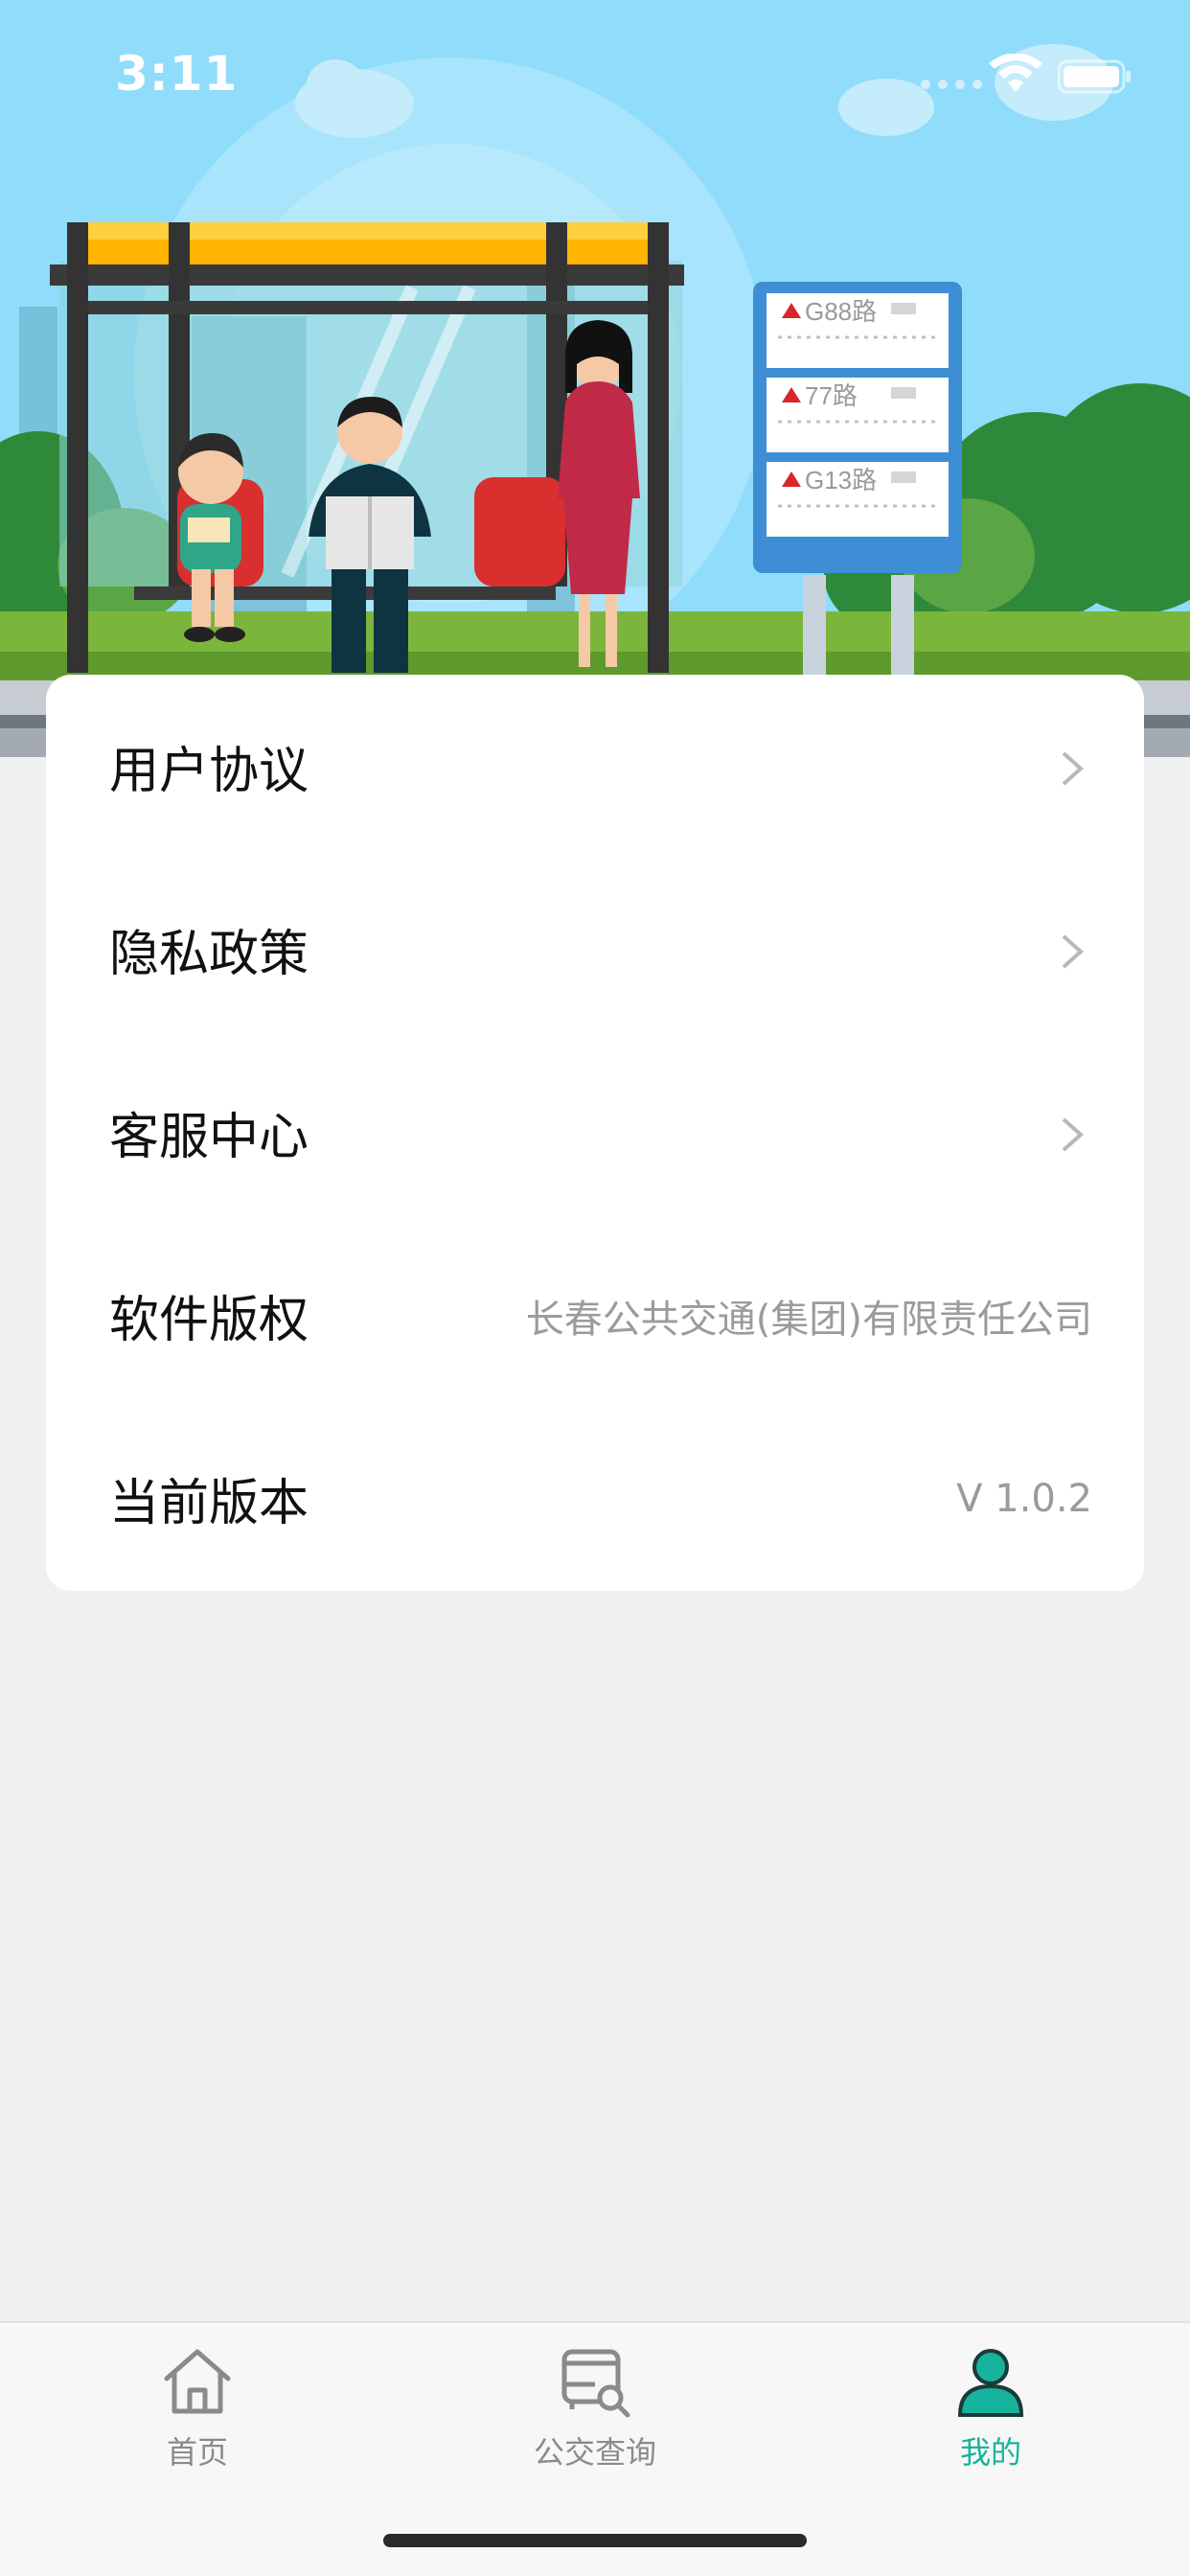 Image resolution: width=1190 pixels, height=2576 pixels. Describe the element at coordinates (198, 2381) in the screenshot. I see `home-icon` at that location.